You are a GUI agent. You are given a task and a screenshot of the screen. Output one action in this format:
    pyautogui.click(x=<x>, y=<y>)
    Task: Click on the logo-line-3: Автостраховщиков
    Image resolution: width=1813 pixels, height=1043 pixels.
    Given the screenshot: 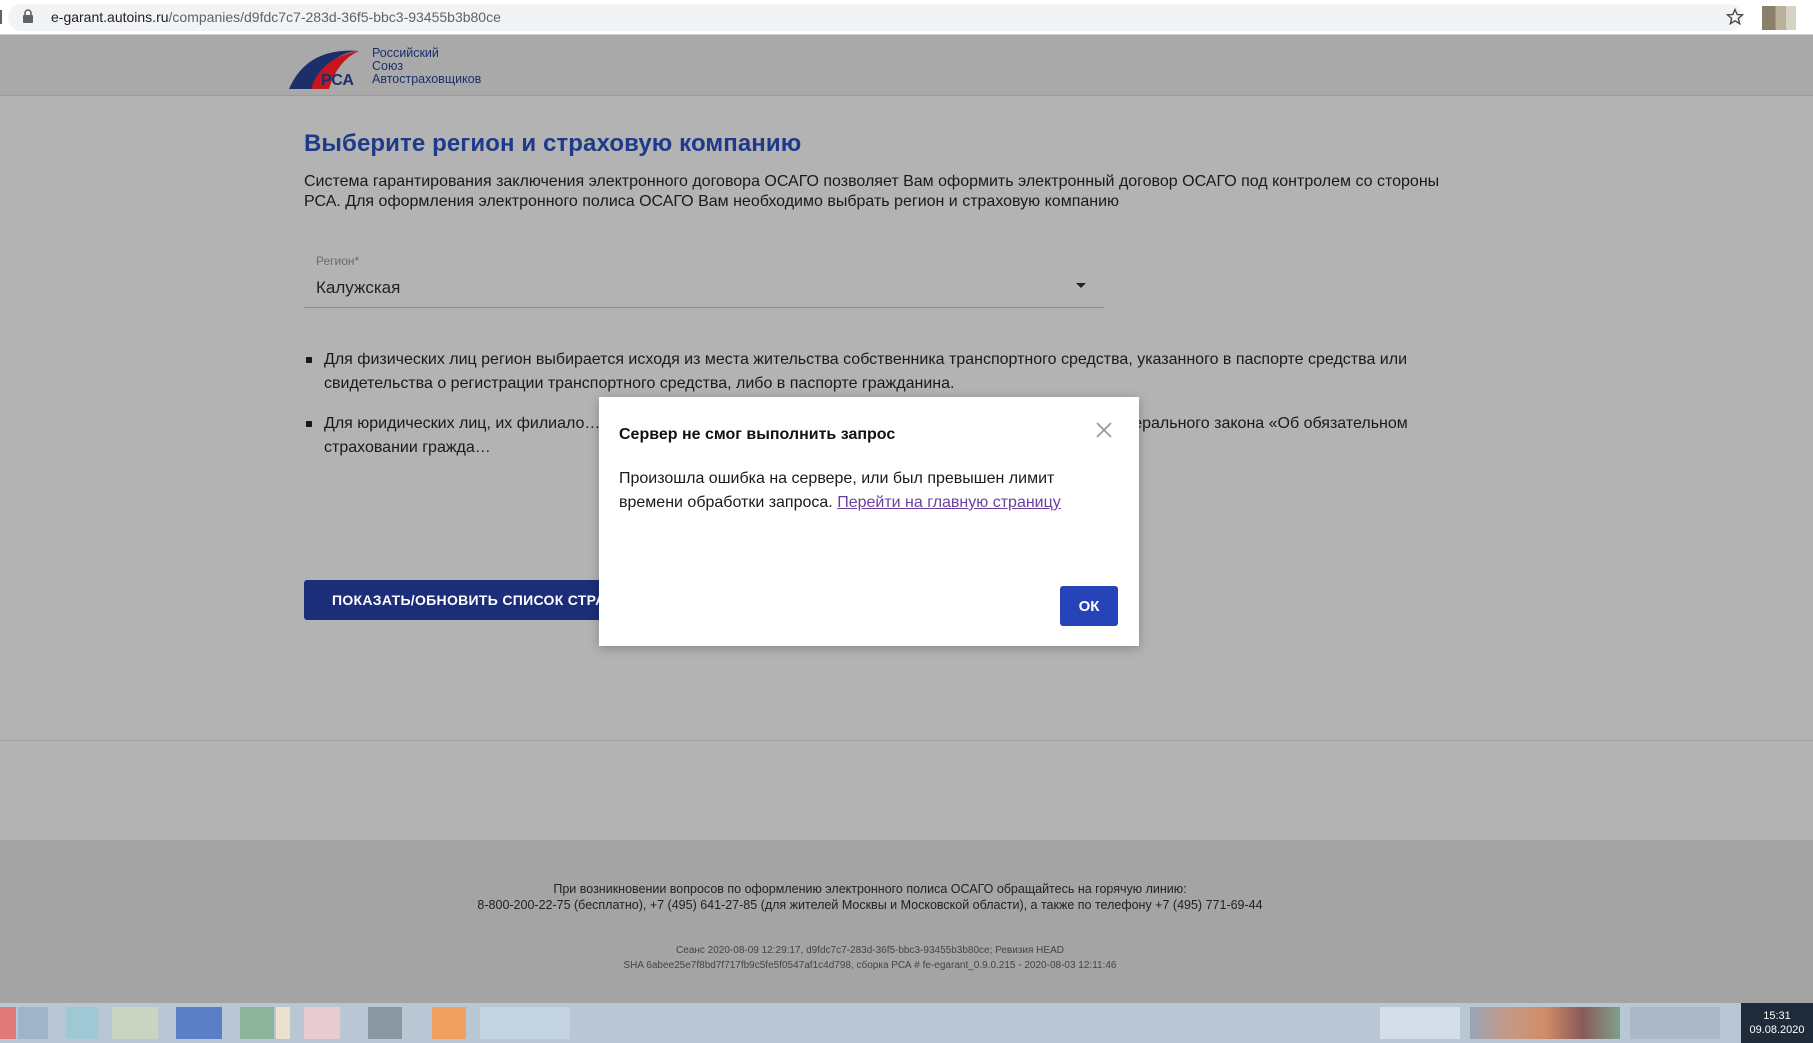 What is the action you would take?
    pyautogui.click(x=427, y=79)
    